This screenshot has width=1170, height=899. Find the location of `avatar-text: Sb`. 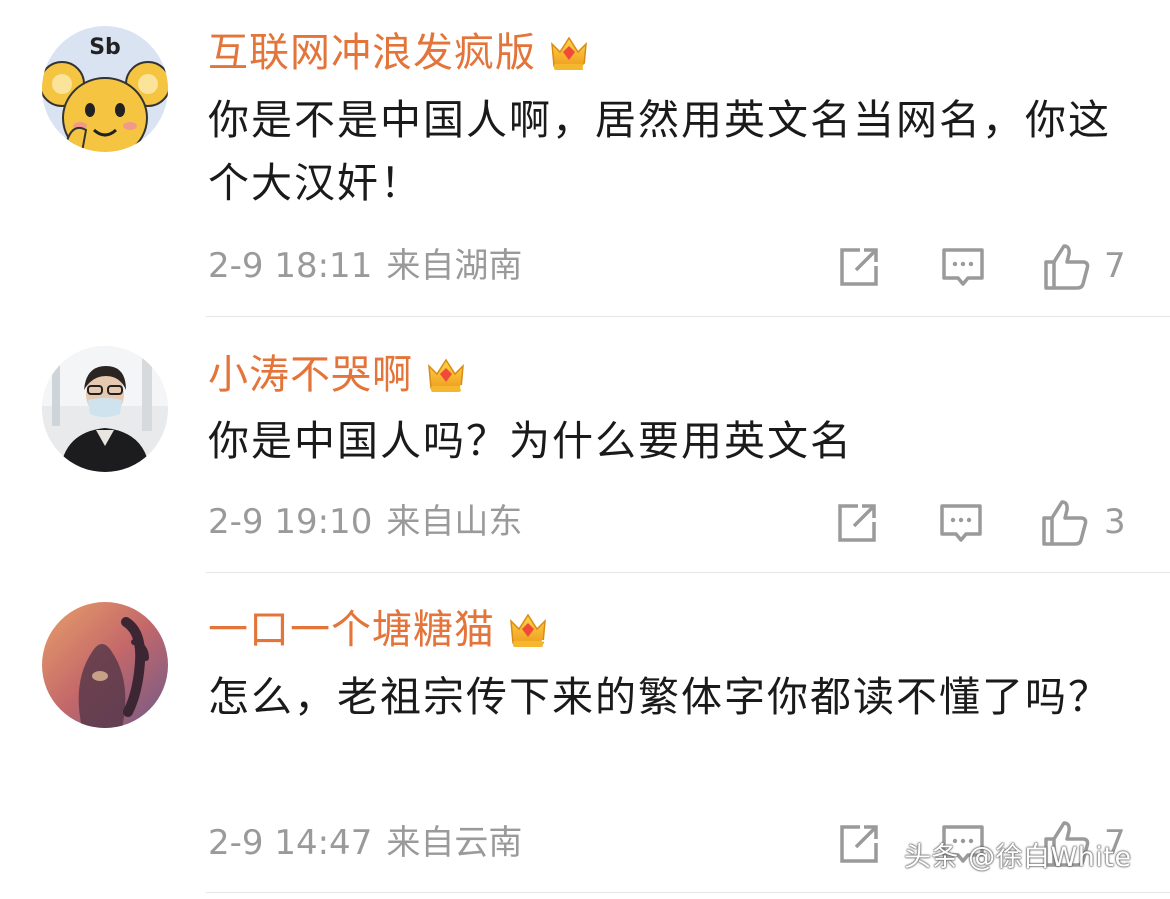

avatar-text: Sb is located at coordinates (105, 47).